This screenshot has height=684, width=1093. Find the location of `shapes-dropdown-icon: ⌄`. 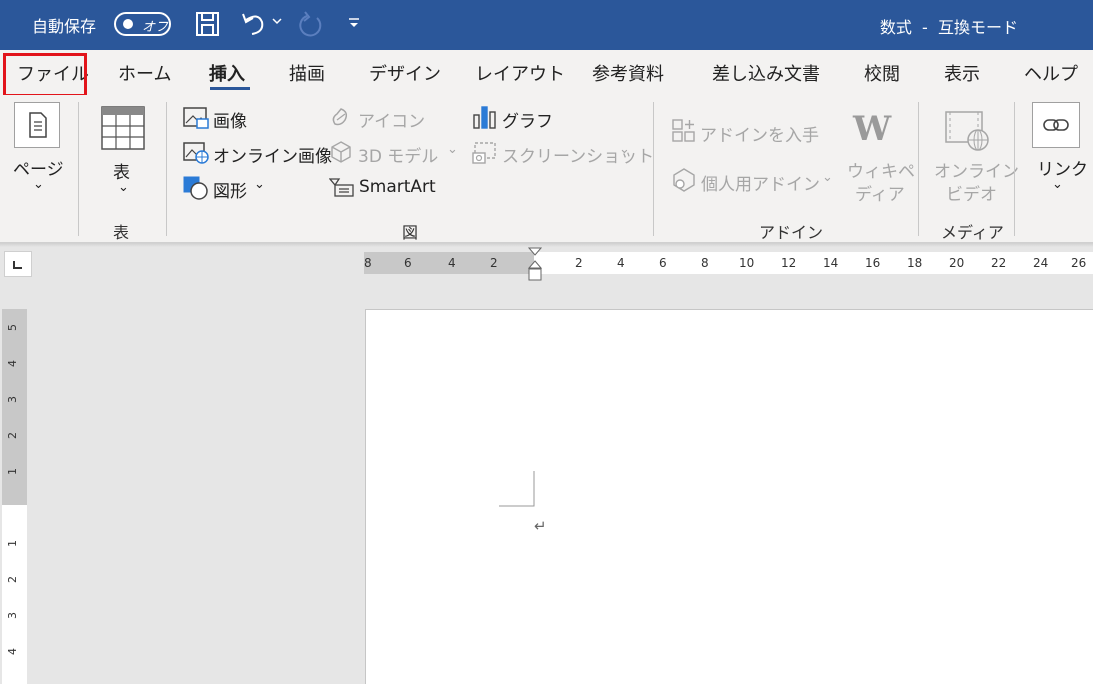

shapes-dropdown-icon: ⌄ is located at coordinates (259, 184).